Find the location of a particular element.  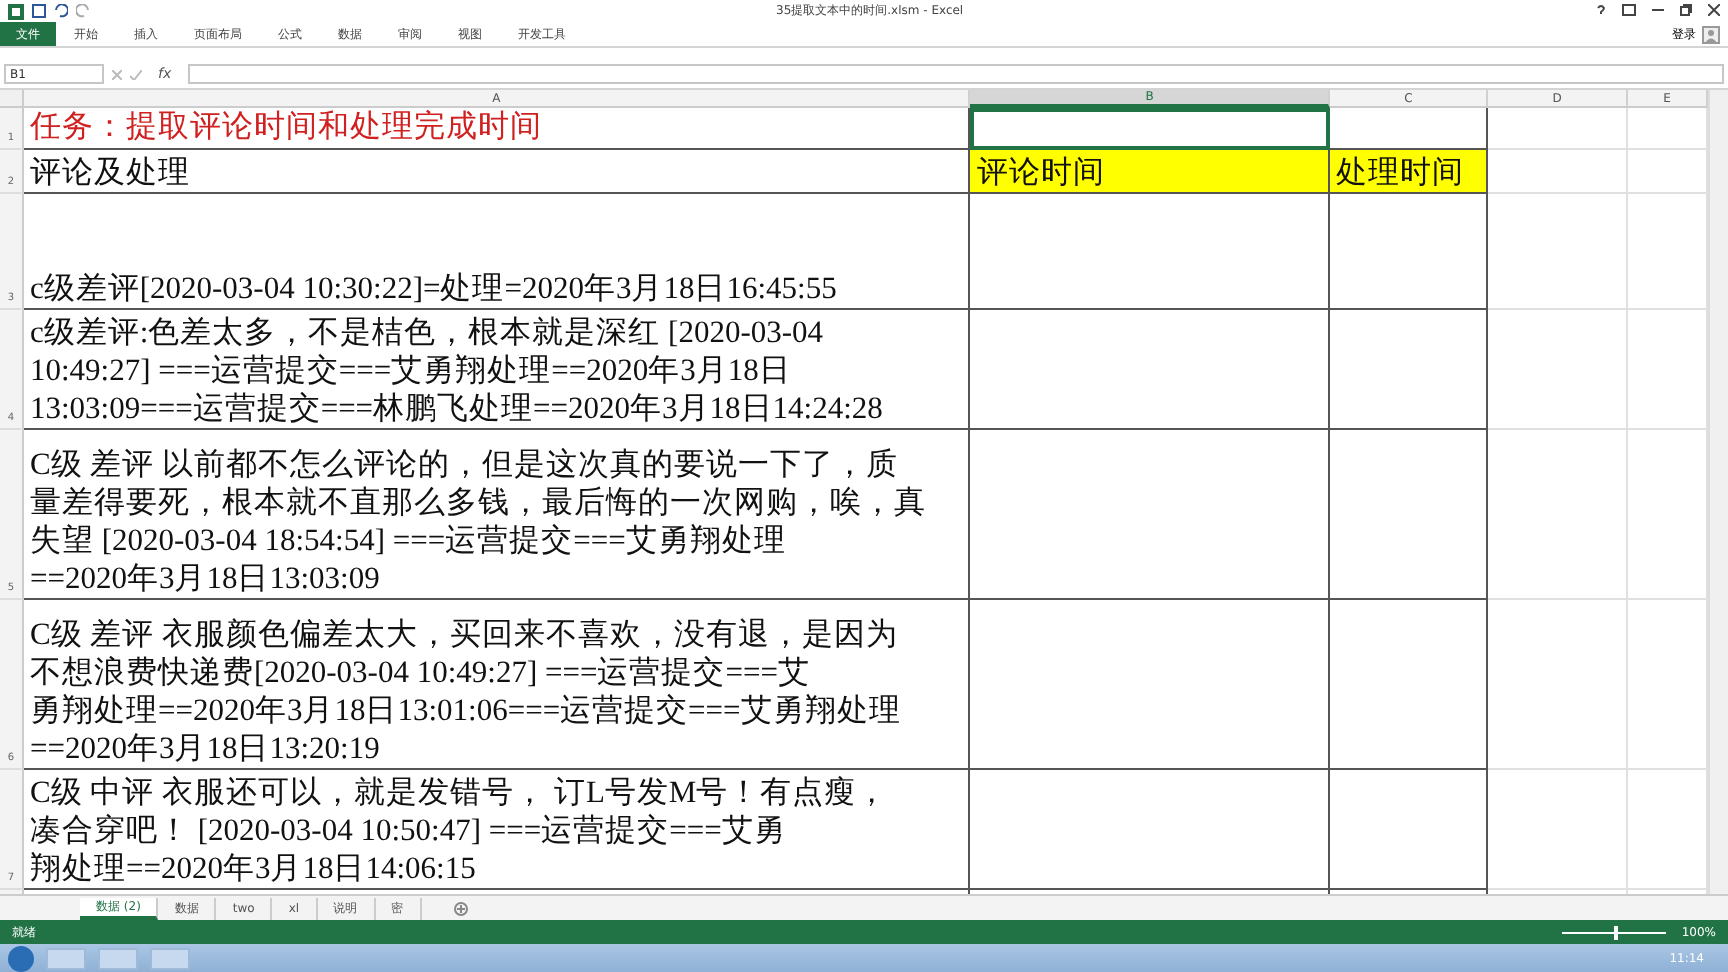

ribbon-display-icon is located at coordinates (1629, 10).